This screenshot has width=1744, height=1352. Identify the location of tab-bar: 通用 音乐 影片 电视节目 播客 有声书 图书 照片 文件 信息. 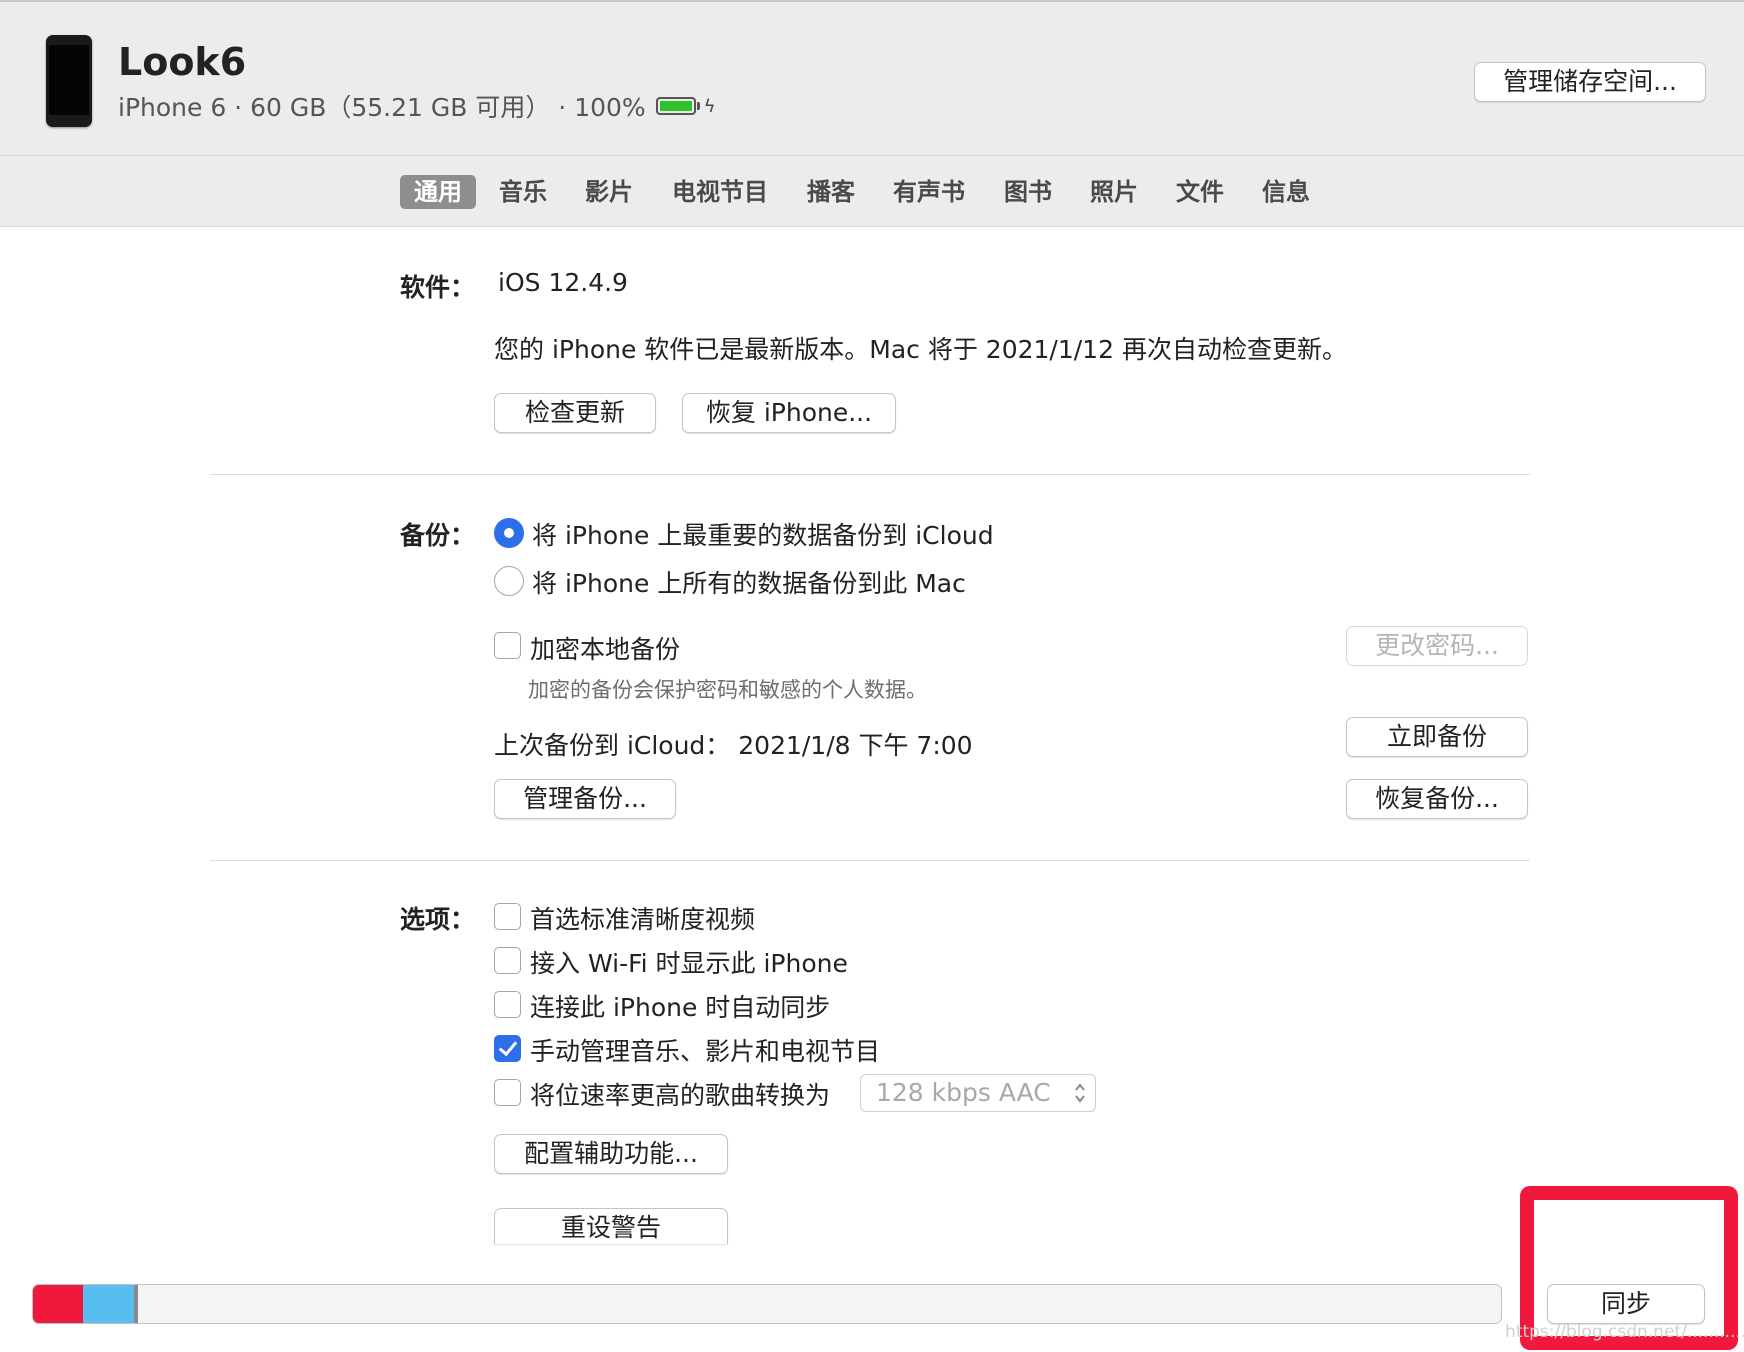
(872, 191).